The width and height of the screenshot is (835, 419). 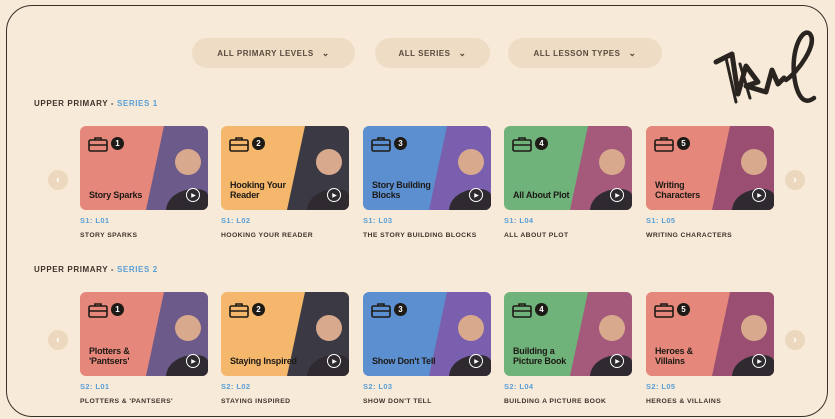 I want to click on lesson-thumbnail: 2 Staying Inspired ▶, so click(x=285, y=334).